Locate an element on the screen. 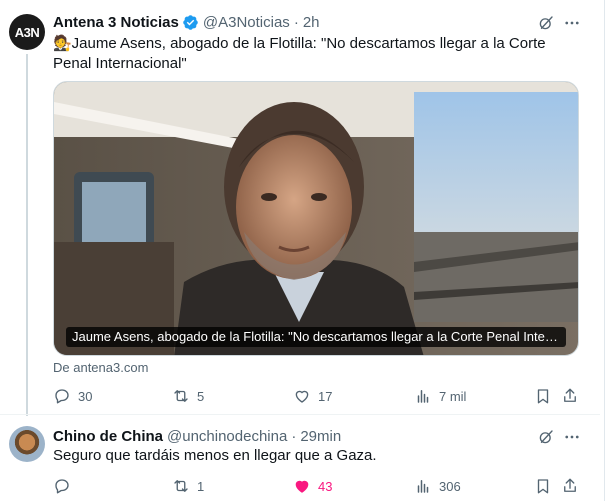  like-button: 17 is located at coordinates (312, 396).